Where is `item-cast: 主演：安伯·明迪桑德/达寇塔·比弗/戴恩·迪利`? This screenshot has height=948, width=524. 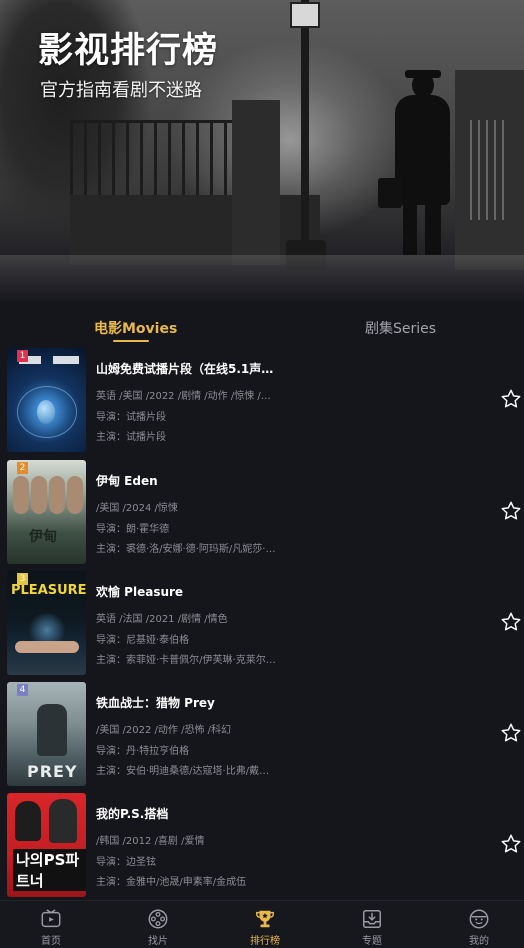
item-cast: 主演：安伯·明迪桑德/达寇塔·比弗/戴恩·迪利 is located at coordinates (186, 771).